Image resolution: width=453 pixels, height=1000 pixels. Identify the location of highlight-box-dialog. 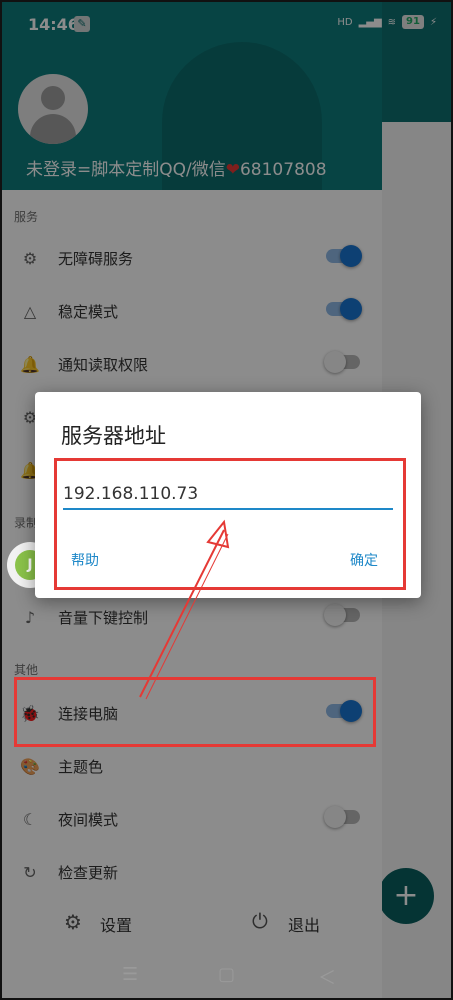
(230, 524).